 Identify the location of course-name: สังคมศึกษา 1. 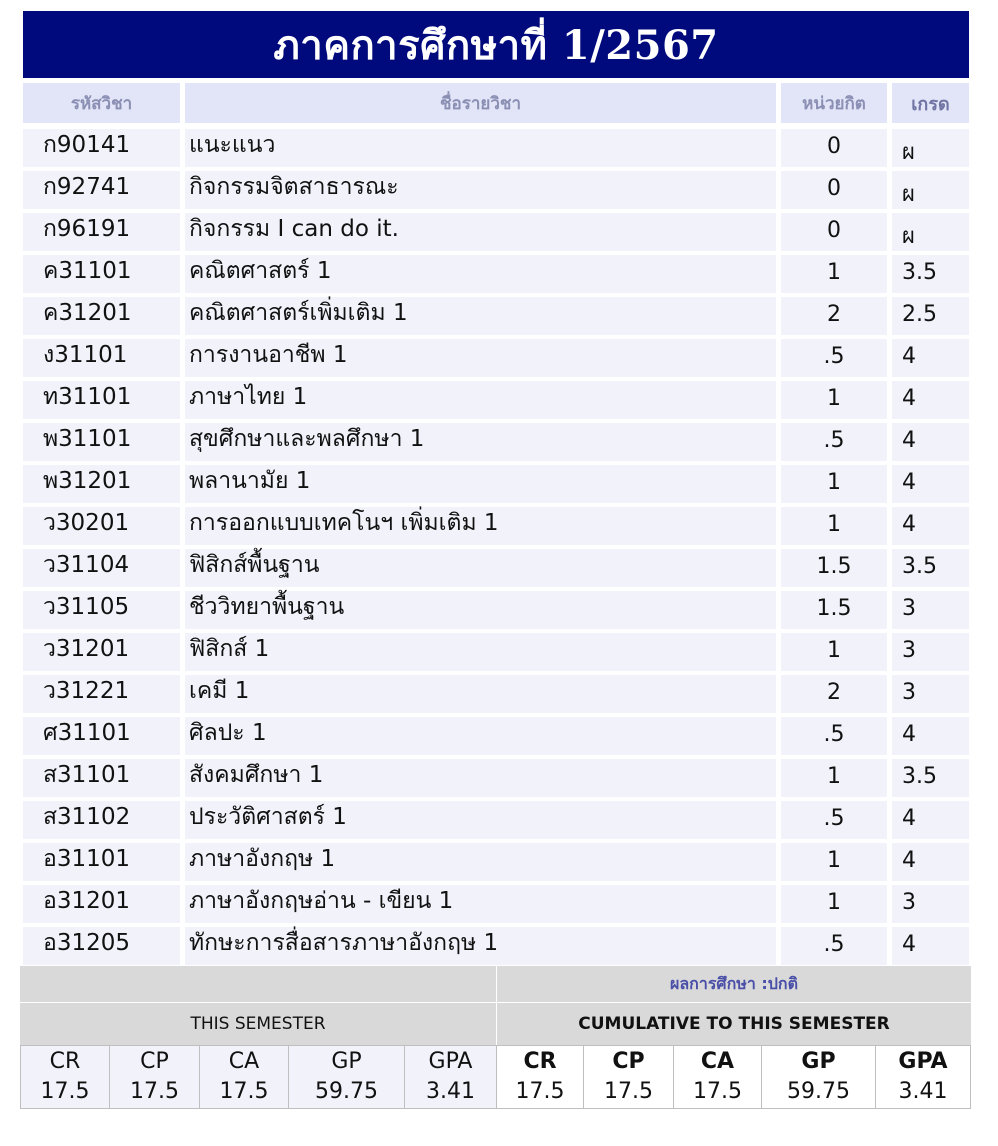
(480, 778).